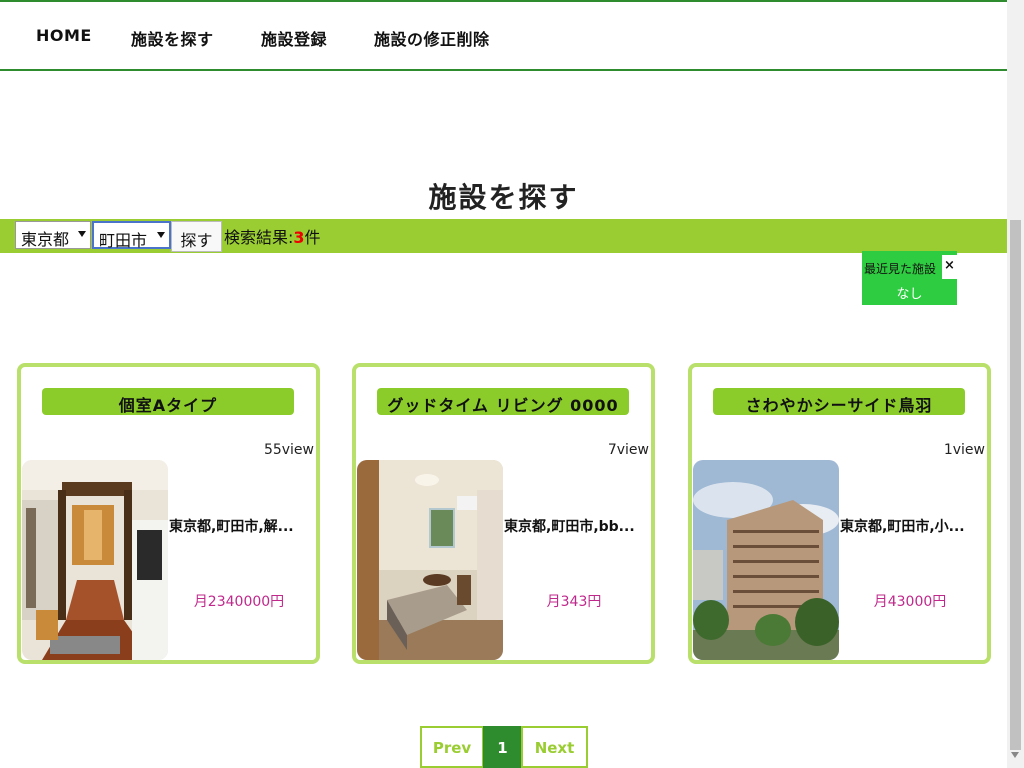 The width and height of the screenshot is (1024, 768). I want to click on city-select-value: 町田市, so click(123, 240).